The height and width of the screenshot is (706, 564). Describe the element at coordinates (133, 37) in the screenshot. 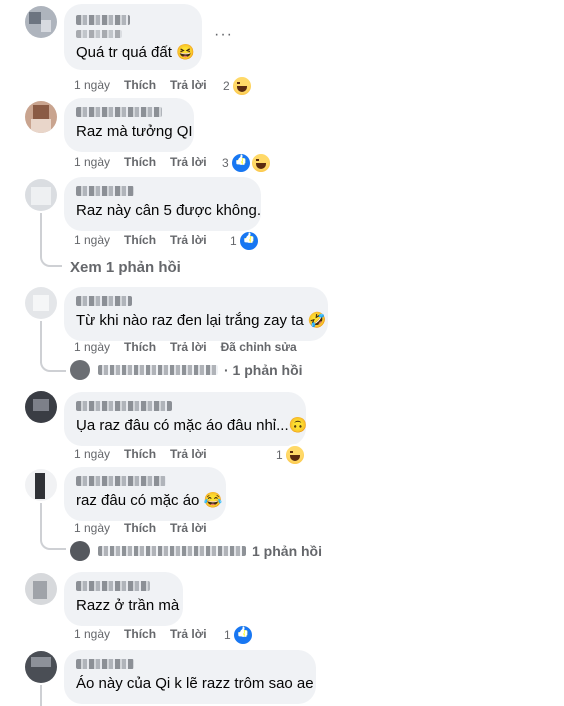

I see `comment-bubble: Quá tr quá đất 😆` at that location.